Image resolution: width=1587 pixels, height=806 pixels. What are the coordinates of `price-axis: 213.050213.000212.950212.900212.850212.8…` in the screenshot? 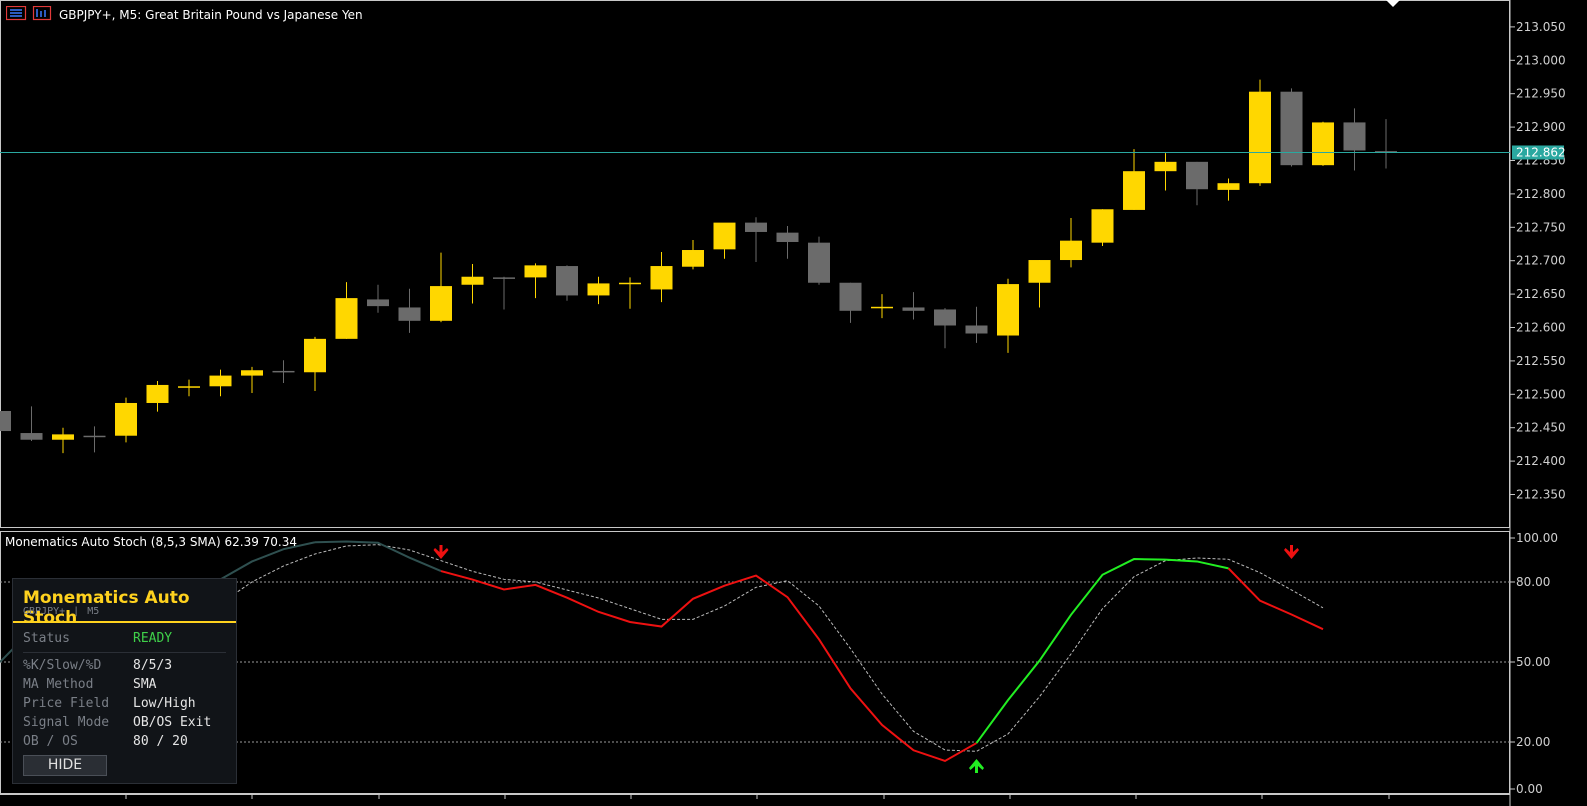 It's located at (1538, 261).